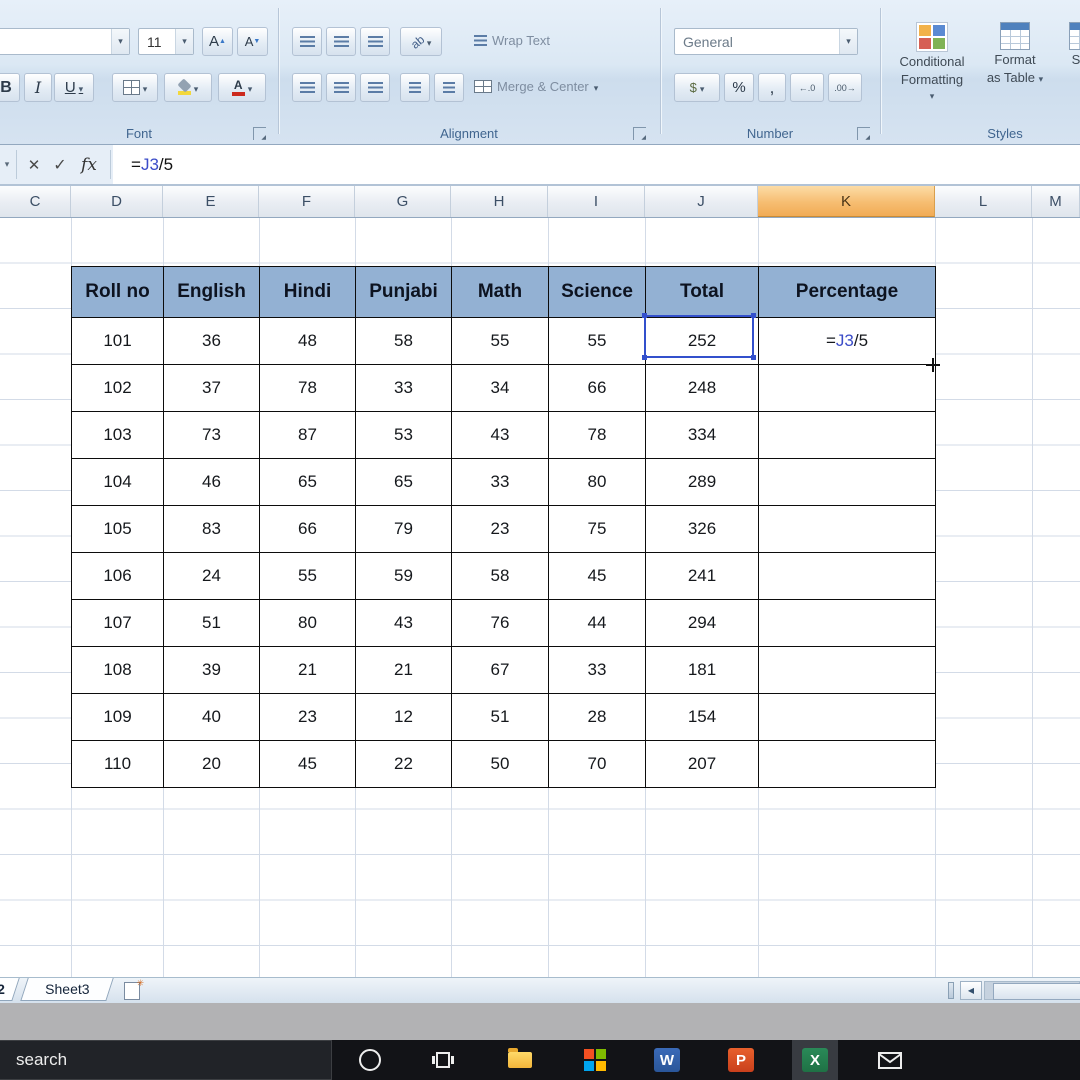 This screenshot has height=1080, width=1080. What do you see at coordinates (500, 435) in the screenshot?
I see `cell: 43` at bounding box center [500, 435].